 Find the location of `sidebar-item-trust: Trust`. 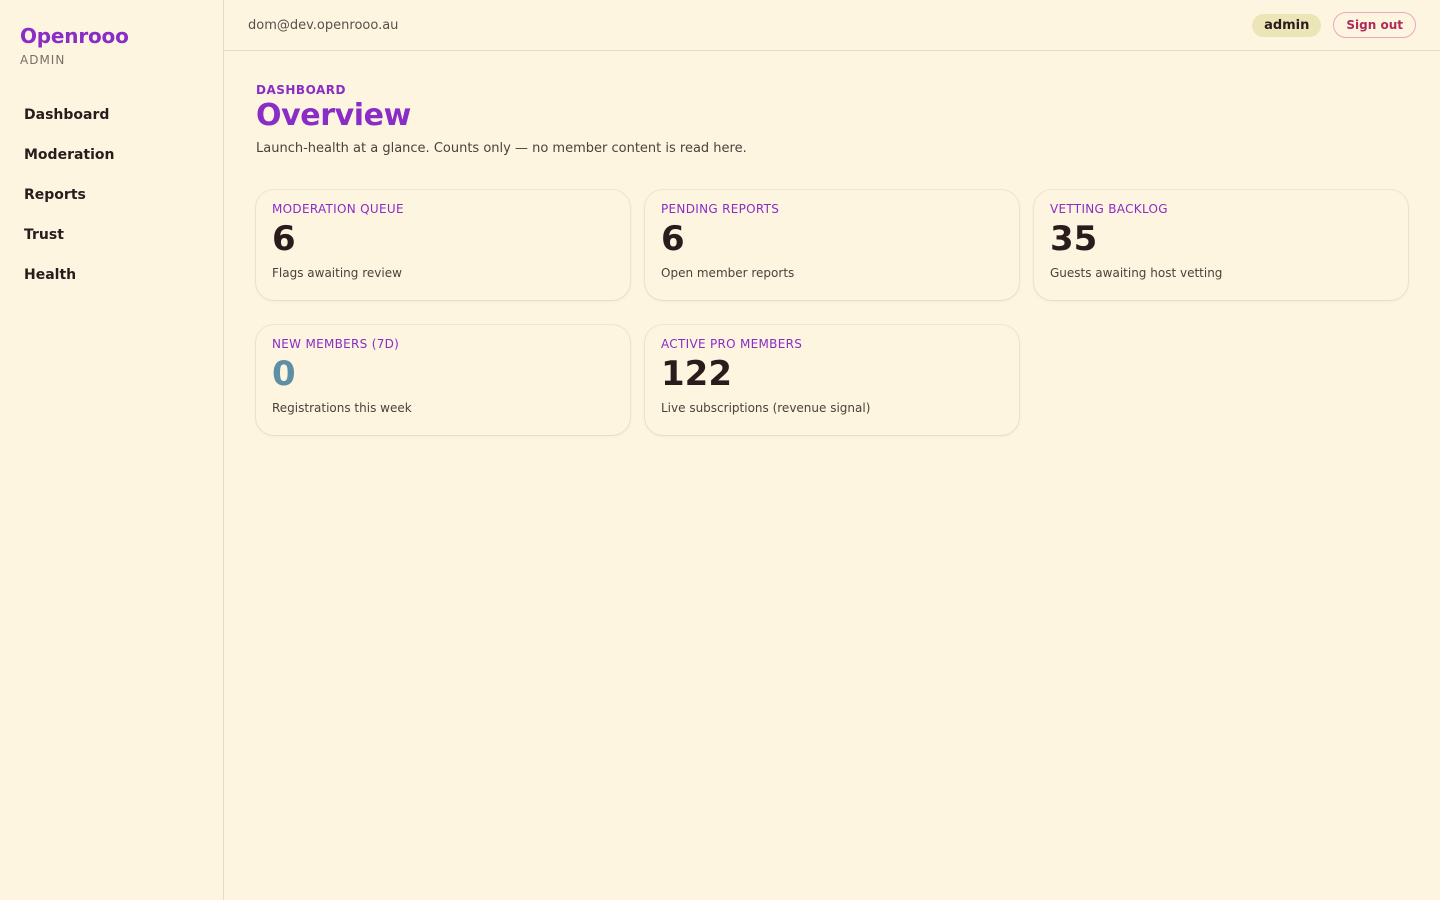

sidebar-item-trust: Trust is located at coordinates (113, 235).